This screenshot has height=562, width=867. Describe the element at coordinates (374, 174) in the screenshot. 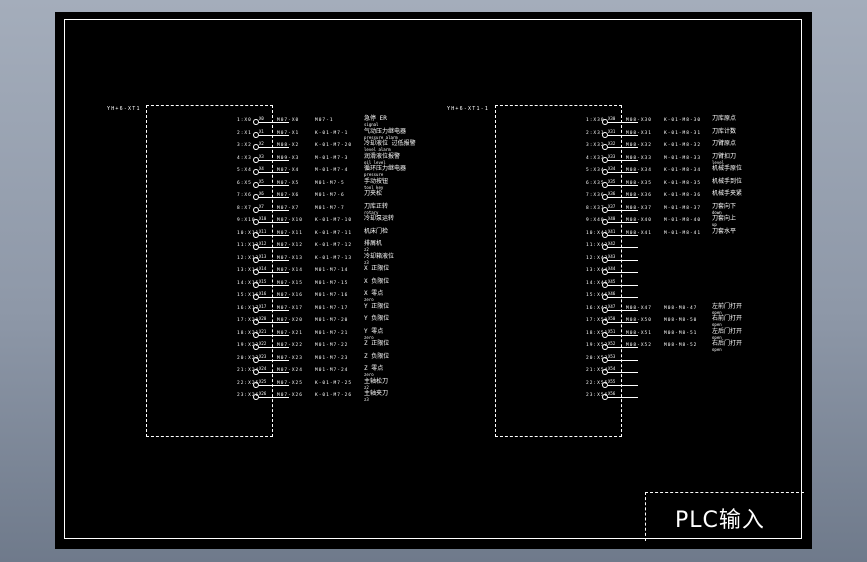

I see `signal-note: pressure` at that location.